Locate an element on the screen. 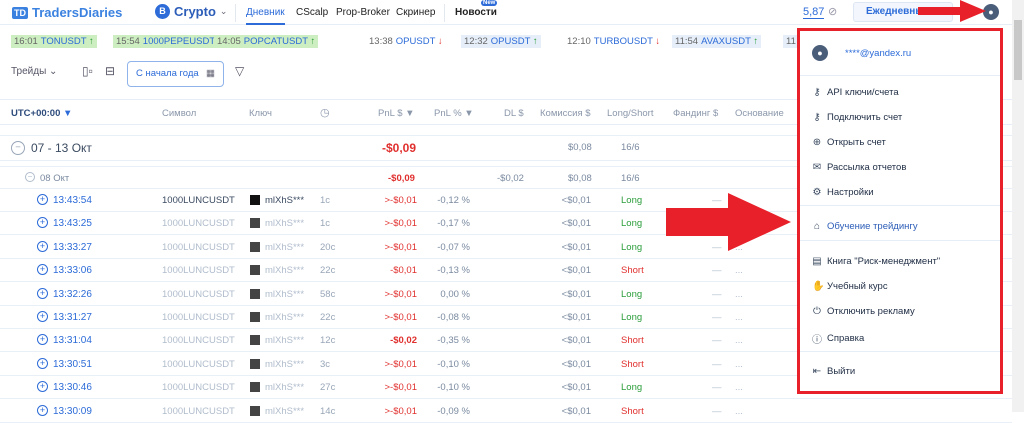 The height and width of the screenshot is (423, 1024). trade-time: 13:31:27 is located at coordinates (72, 317).